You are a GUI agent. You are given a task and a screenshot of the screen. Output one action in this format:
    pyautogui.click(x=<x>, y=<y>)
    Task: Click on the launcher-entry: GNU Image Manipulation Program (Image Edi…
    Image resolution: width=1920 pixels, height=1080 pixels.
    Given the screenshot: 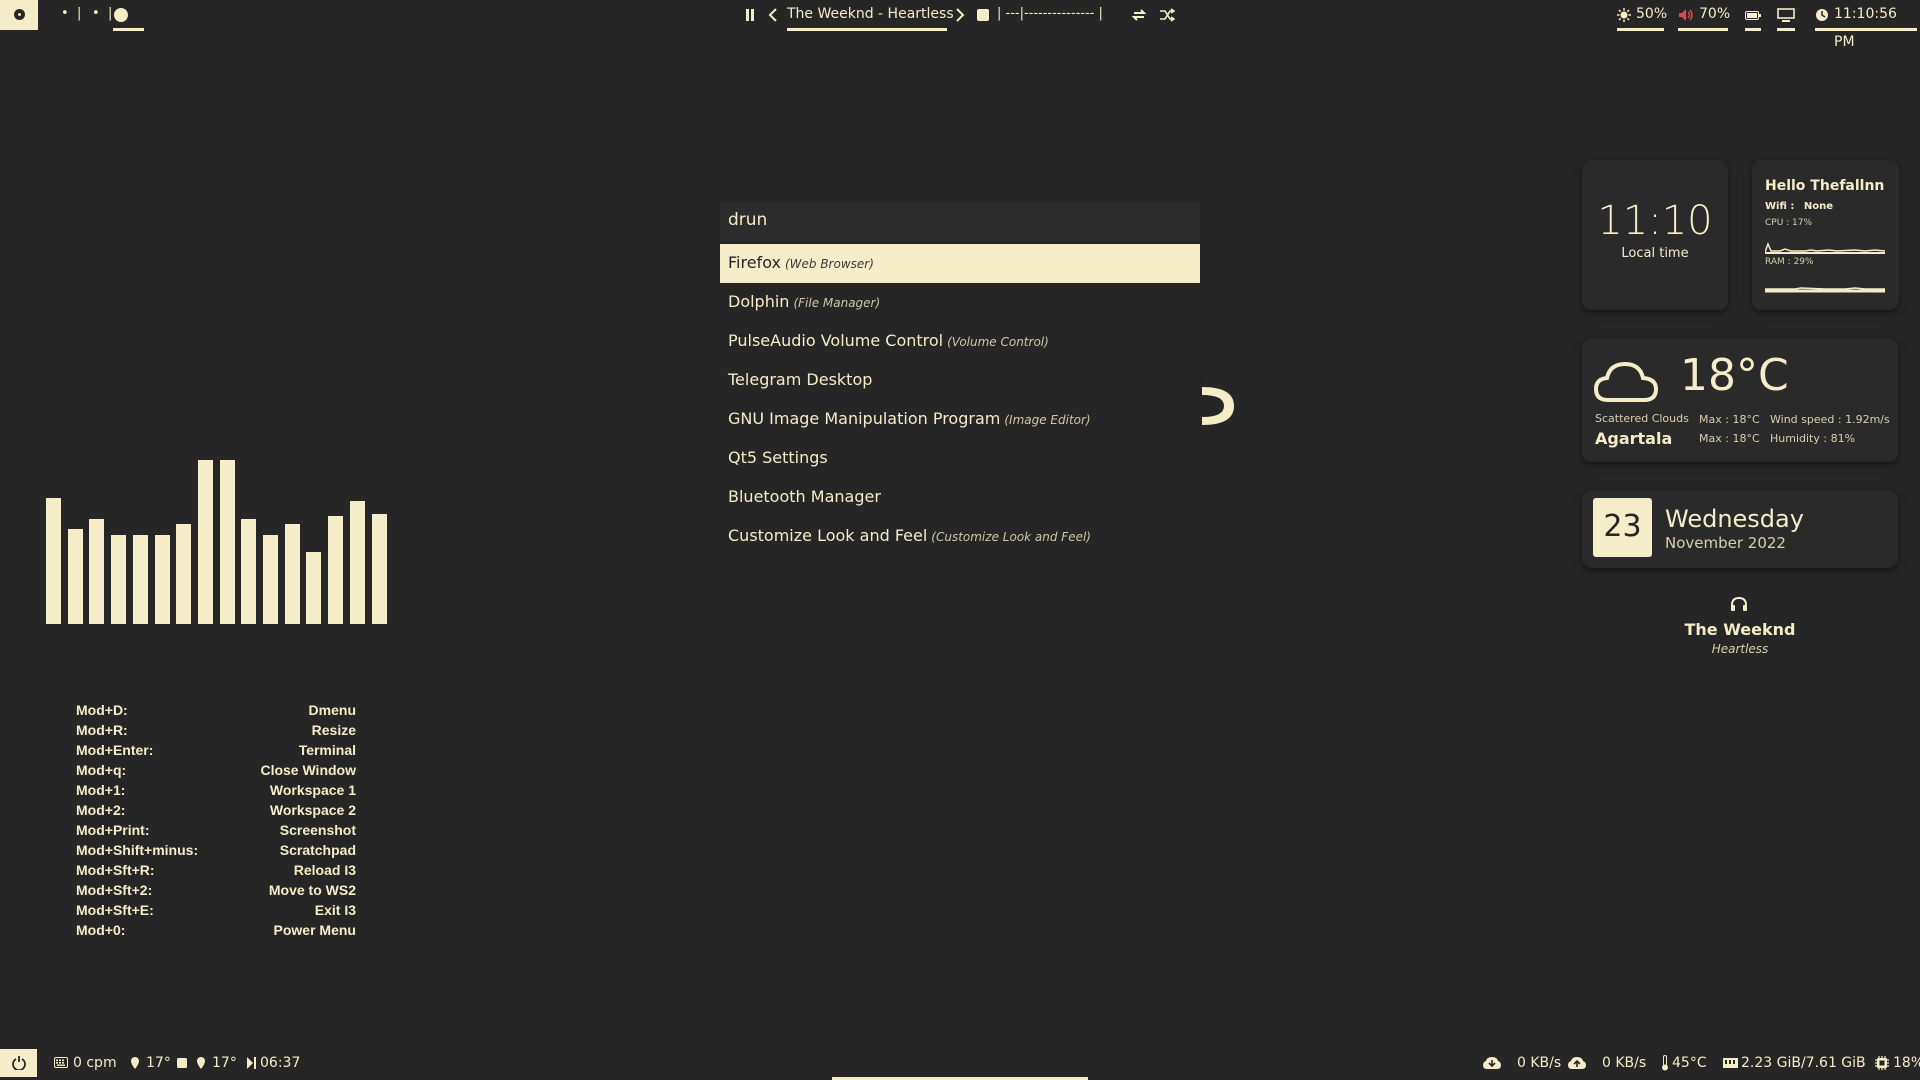 What is the action you would take?
    pyautogui.click(x=960, y=419)
    